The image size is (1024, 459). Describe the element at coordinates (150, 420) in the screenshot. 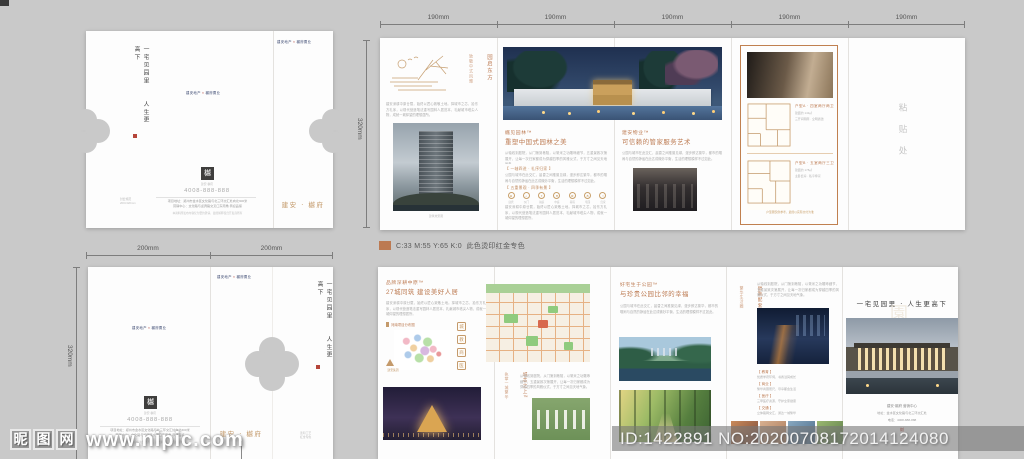

I see `phone-number: 4008-888-888` at that location.